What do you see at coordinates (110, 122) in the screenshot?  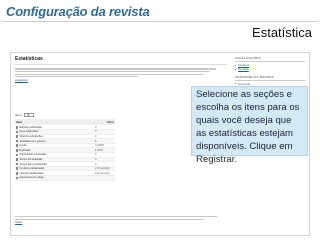 I see `column-value: Valor` at bounding box center [110, 122].